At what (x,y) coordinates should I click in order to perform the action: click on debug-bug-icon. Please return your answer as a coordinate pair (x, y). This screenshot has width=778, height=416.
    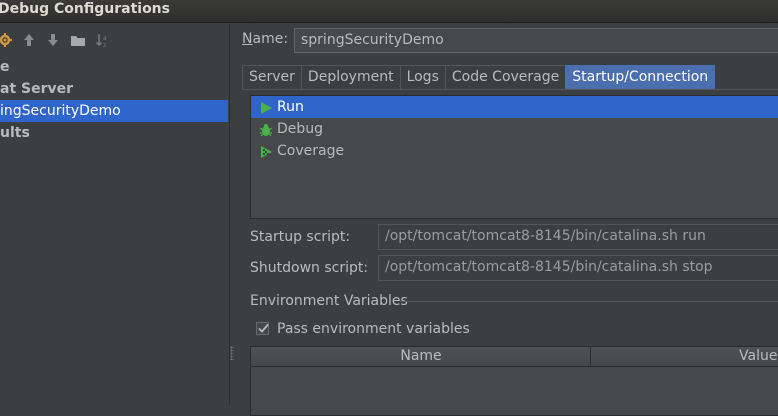
    Looking at the image, I should click on (266, 129).